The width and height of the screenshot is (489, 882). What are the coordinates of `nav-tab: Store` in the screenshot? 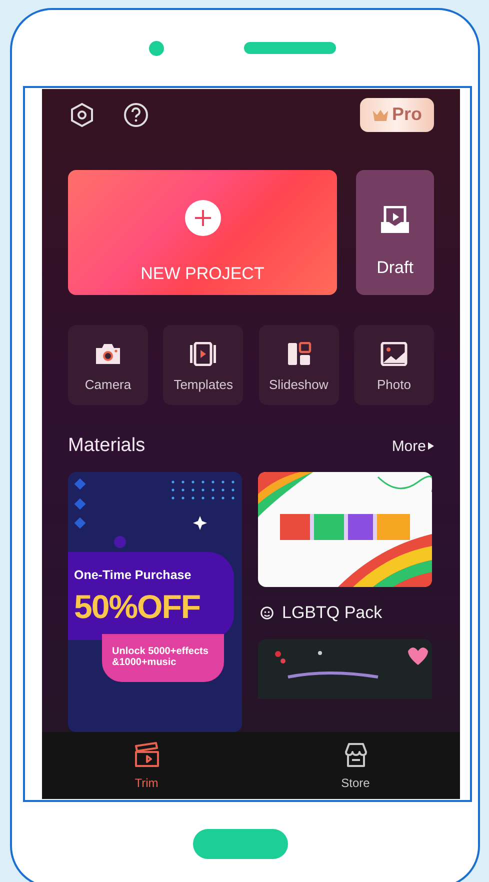 It's located at (355, 765).